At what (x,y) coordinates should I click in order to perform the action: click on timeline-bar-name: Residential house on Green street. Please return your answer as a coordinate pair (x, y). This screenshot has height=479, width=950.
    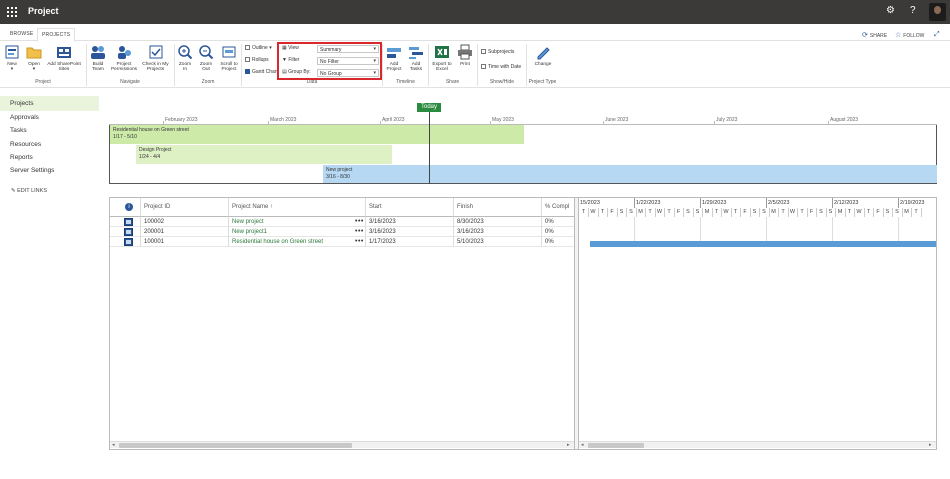
    Looking at the image, I should click on (151, 130).